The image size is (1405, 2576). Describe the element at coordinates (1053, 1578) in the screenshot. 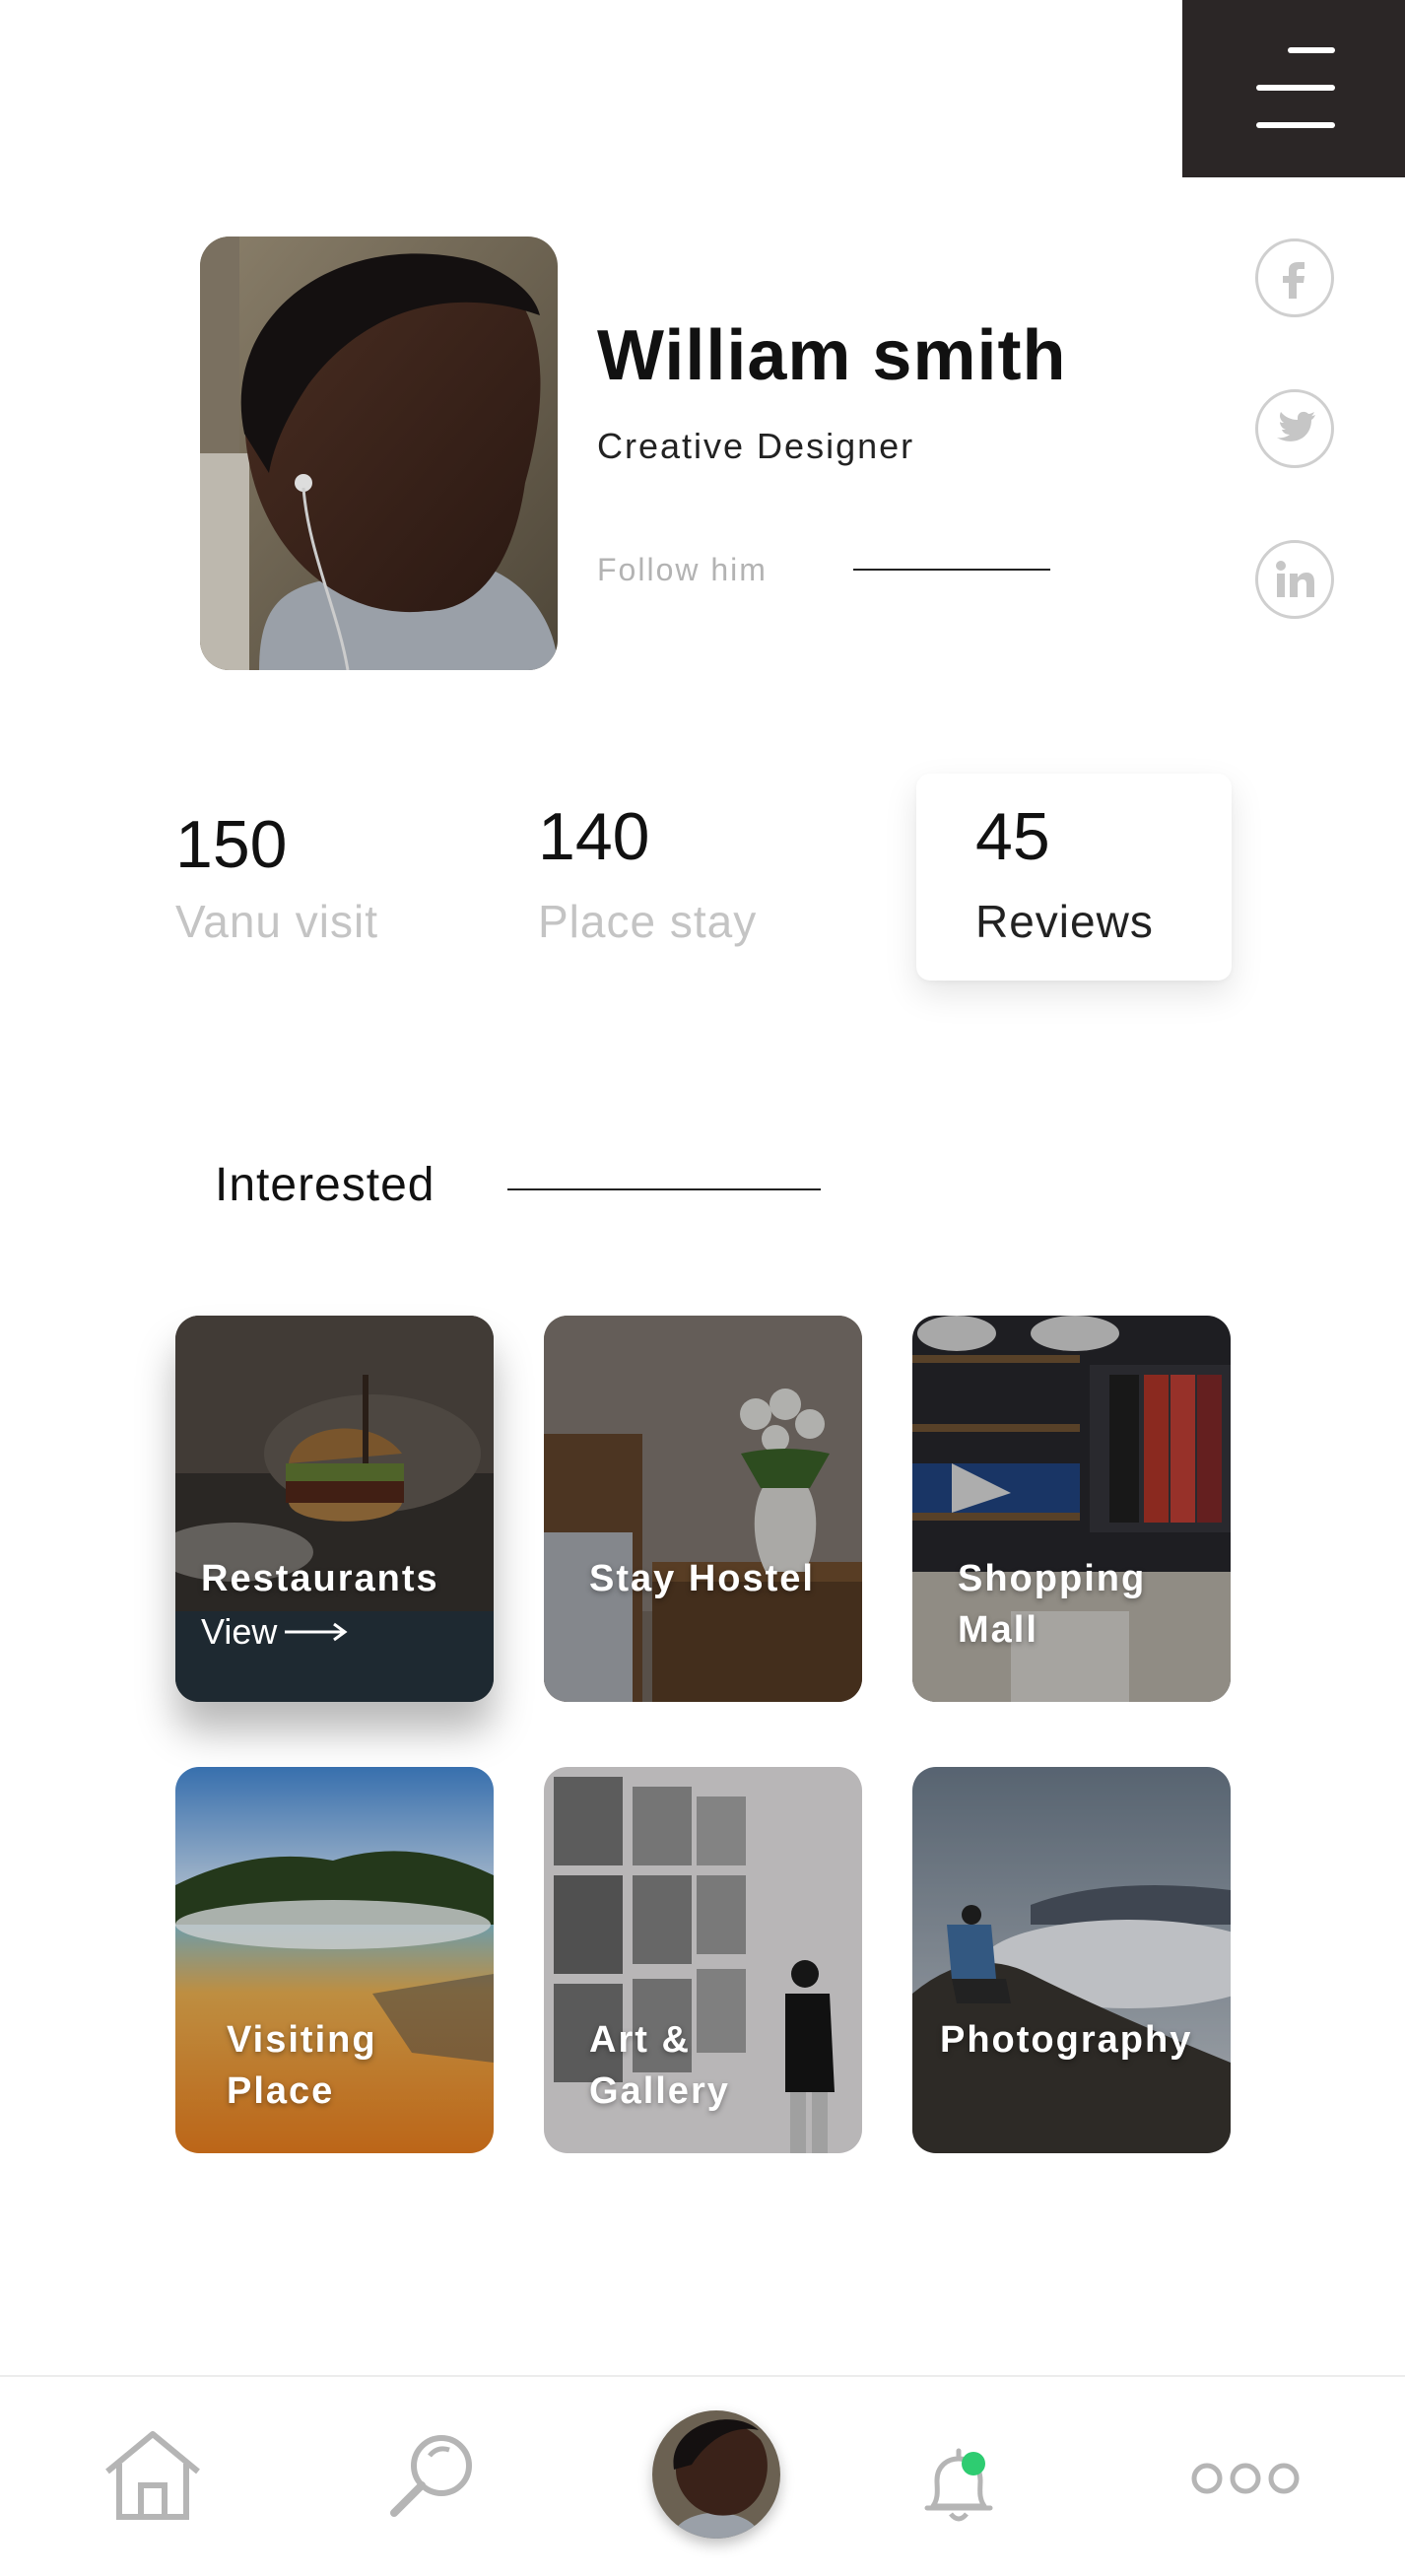

I see `card-label-line1: Shopping` at that location.